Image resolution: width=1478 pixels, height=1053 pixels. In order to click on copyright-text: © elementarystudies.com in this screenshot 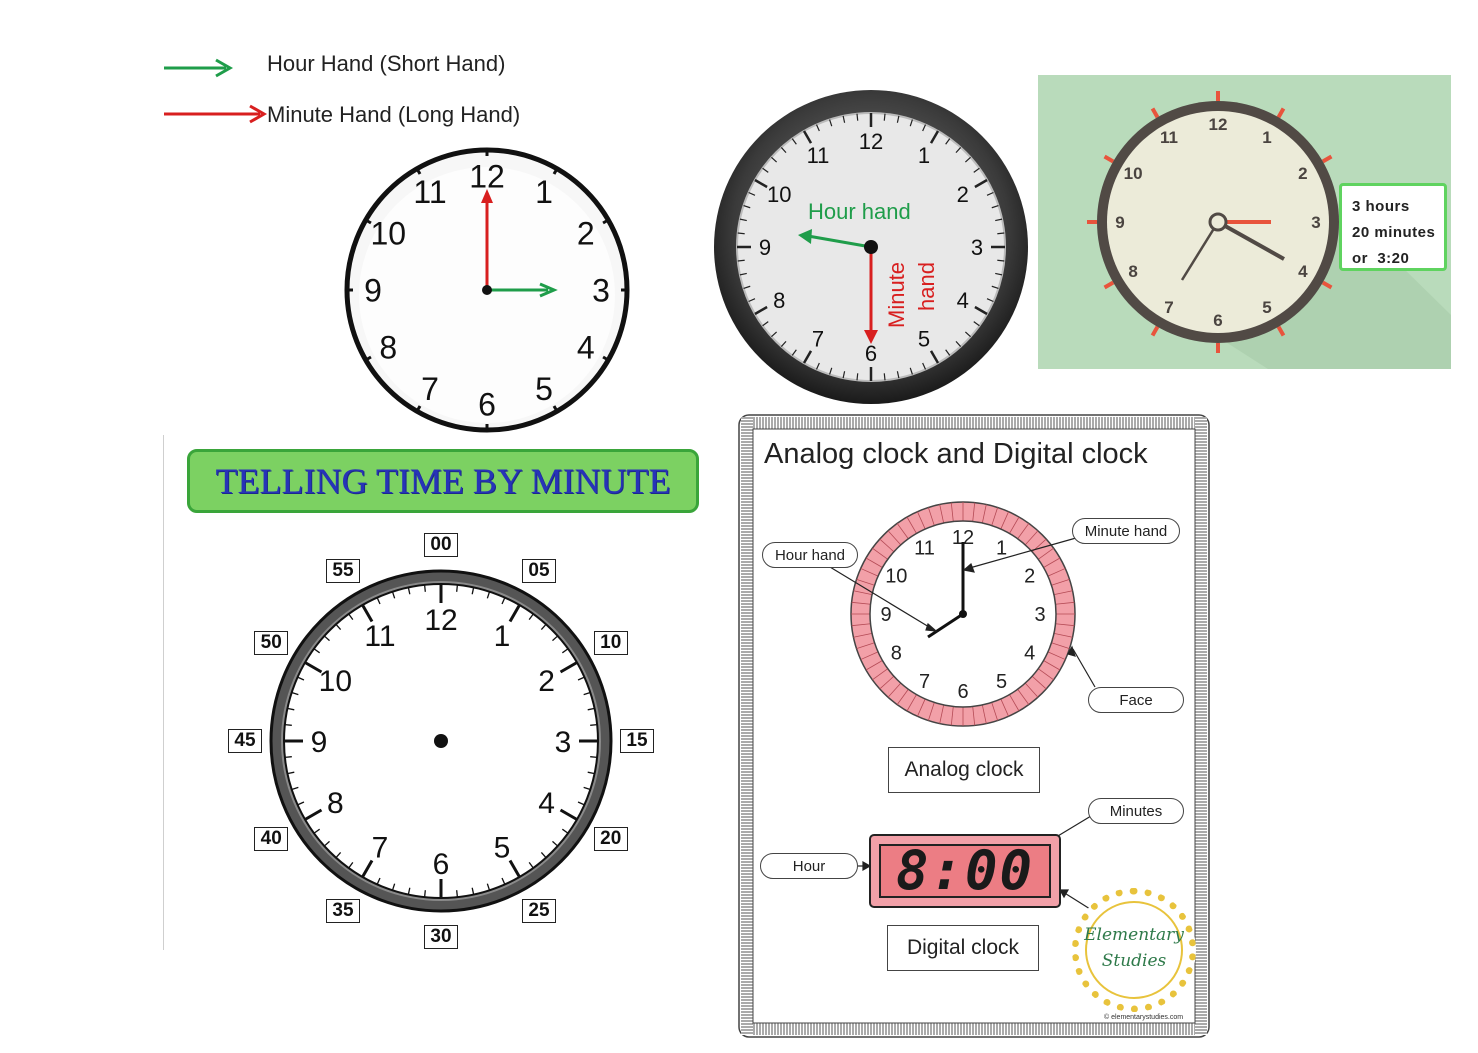, I will do `click(1144, 1017)`.